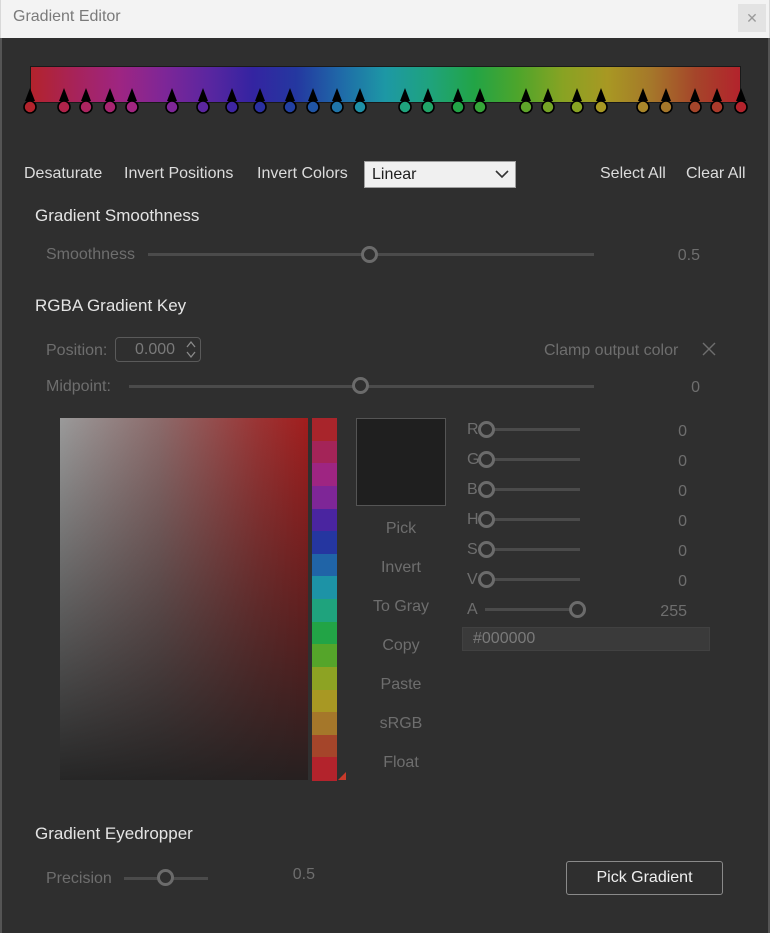 The width and height of the screenshot is (770, 933). Describe the element at coordinates (302, 174) in the screenshot. I see `invert-colors-button: Invert Colors` at that location.